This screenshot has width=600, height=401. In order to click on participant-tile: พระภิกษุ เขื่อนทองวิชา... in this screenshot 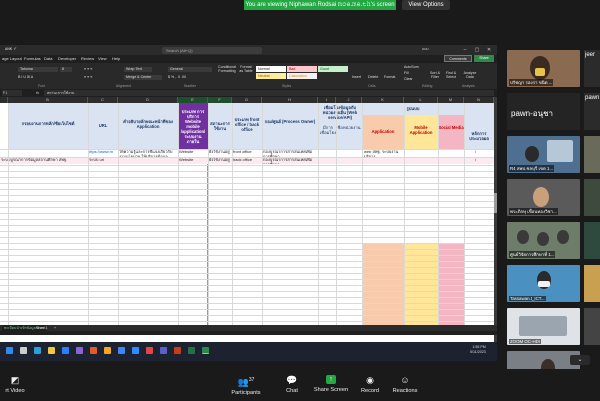, I will do `click(543, 197)`.